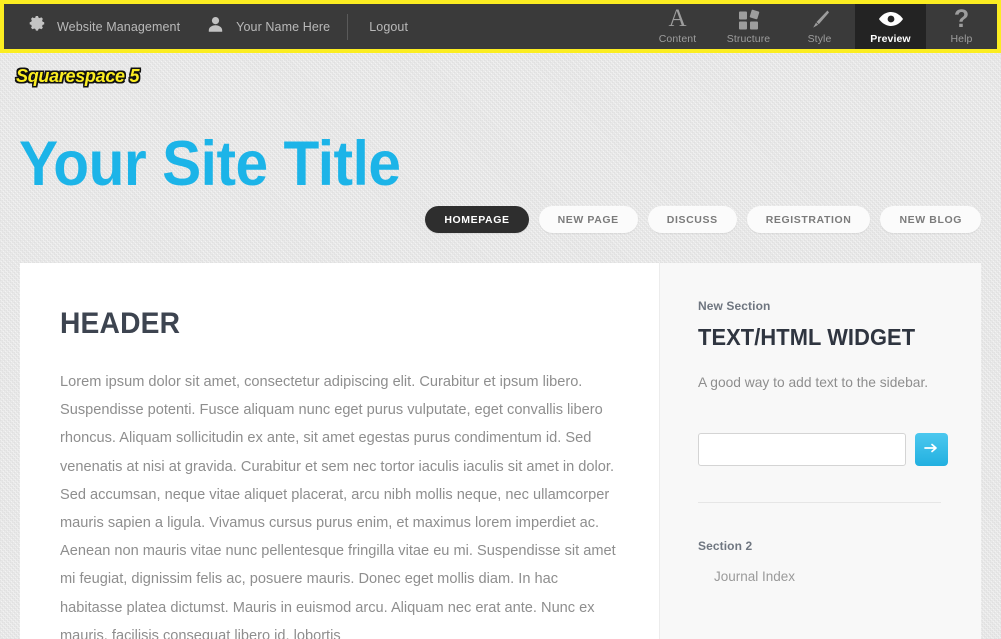 Image resolution: width=1001 pixels, height=639 pixels. Describe the element at coordinates (348, 26) in the screenshot. I see `toolbar-divider` at that location.